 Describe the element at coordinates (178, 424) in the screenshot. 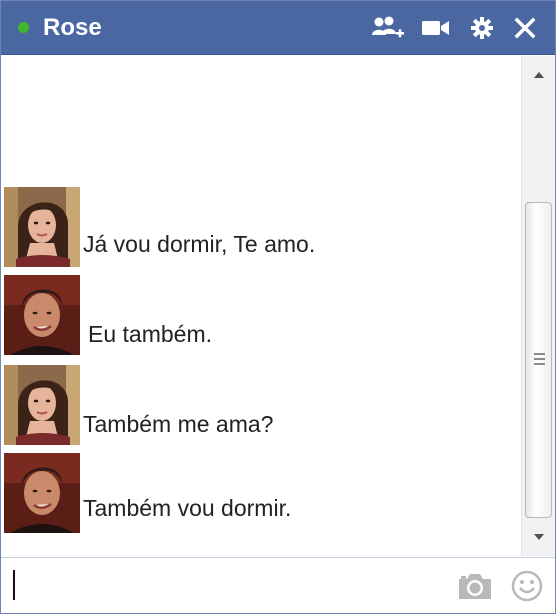

I see `message-text: Também me ama?` at that location.